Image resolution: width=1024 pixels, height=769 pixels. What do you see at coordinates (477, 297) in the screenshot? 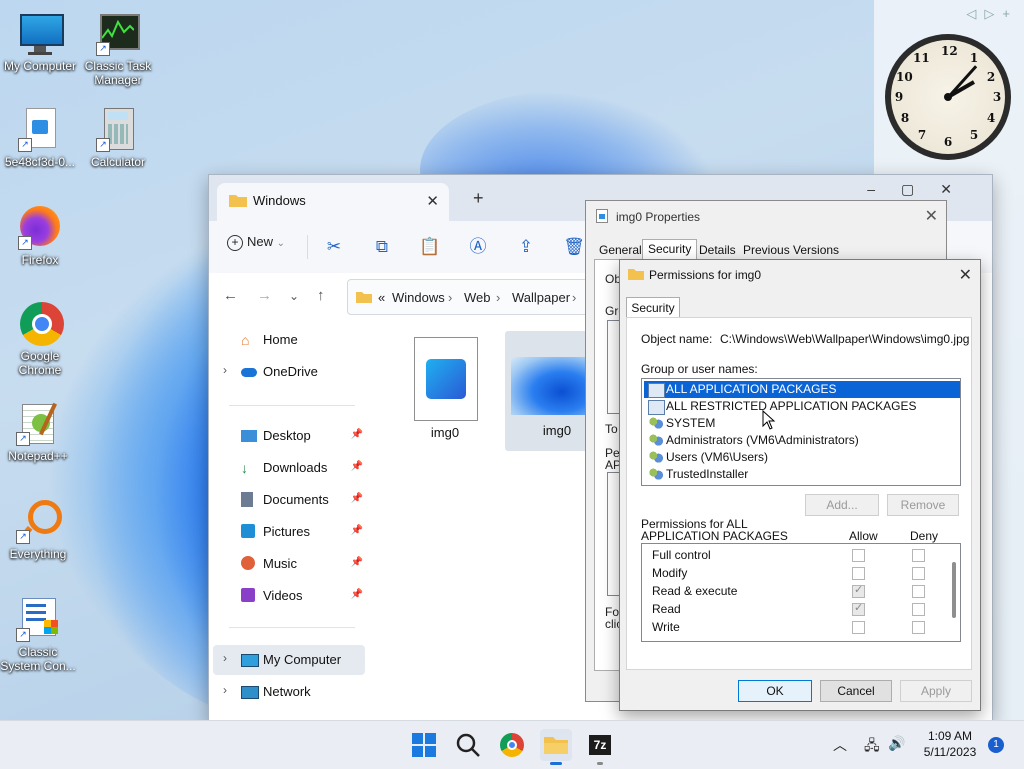
I see `breadcrumb-web: Web` at bounding box center [477, 297].